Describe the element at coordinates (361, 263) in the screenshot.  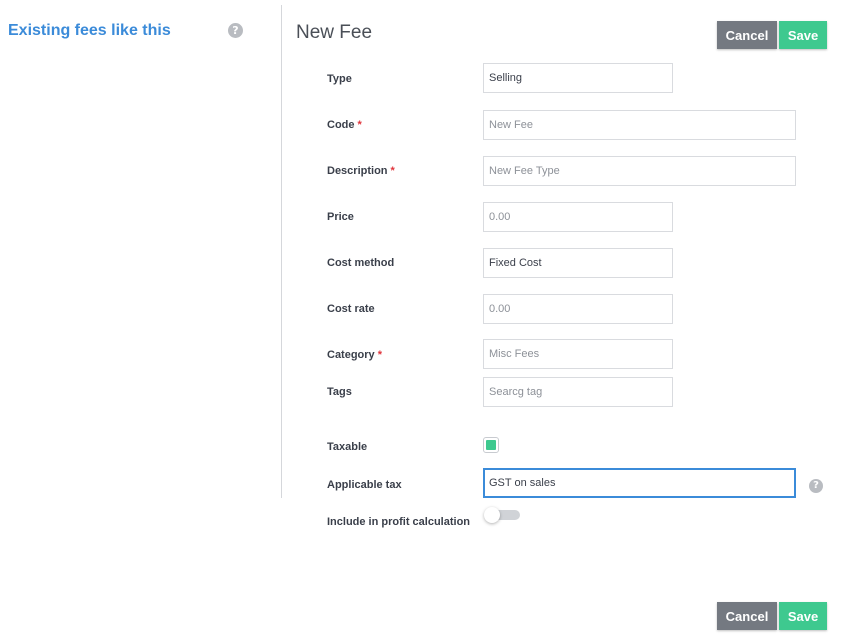
I see `cost-method-label: Cost method` at that location.